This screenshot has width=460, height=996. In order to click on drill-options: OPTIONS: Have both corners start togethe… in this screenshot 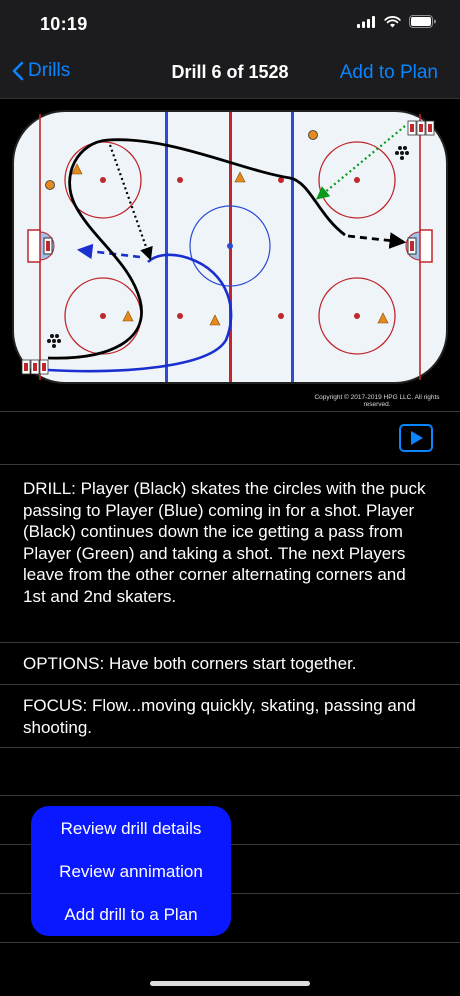, I will do `click(190, 663)`.